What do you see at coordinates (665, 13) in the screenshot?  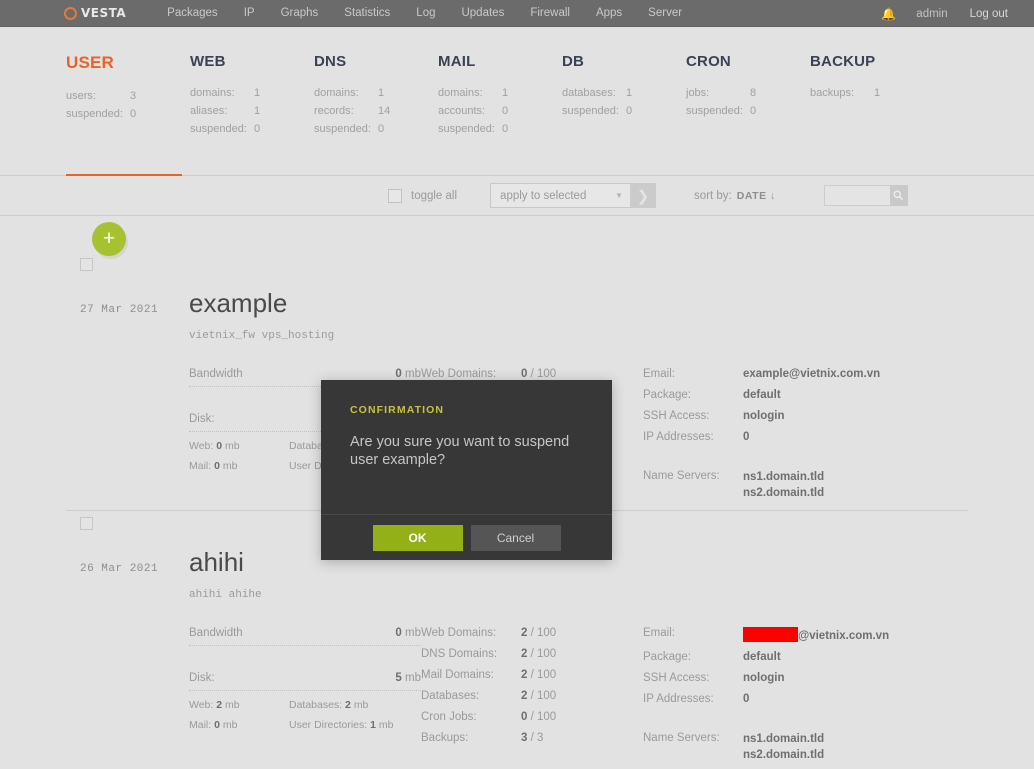 I see `nav-item-server: Server` at bounding box center [665, 13].